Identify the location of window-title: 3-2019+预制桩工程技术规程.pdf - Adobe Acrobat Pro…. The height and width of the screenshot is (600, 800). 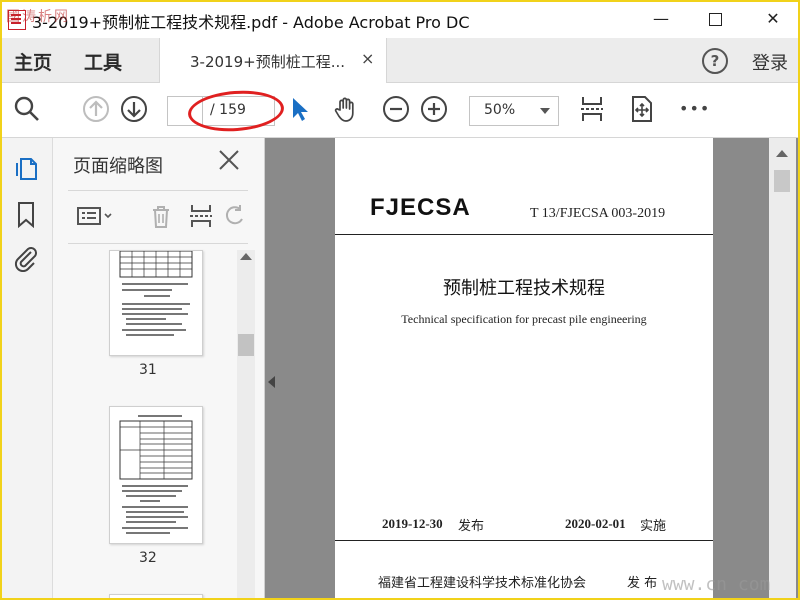
(251, 22).